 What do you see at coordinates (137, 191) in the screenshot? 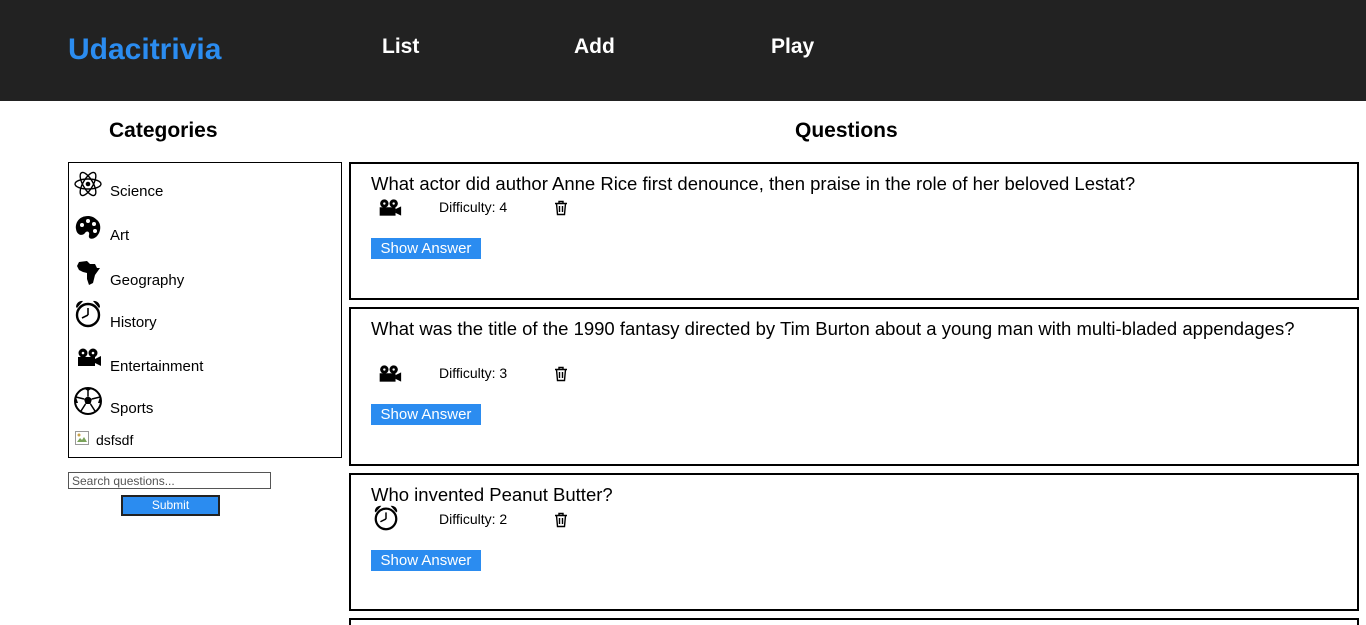
I see `category-label: Science` at bounding box center [137, 191].